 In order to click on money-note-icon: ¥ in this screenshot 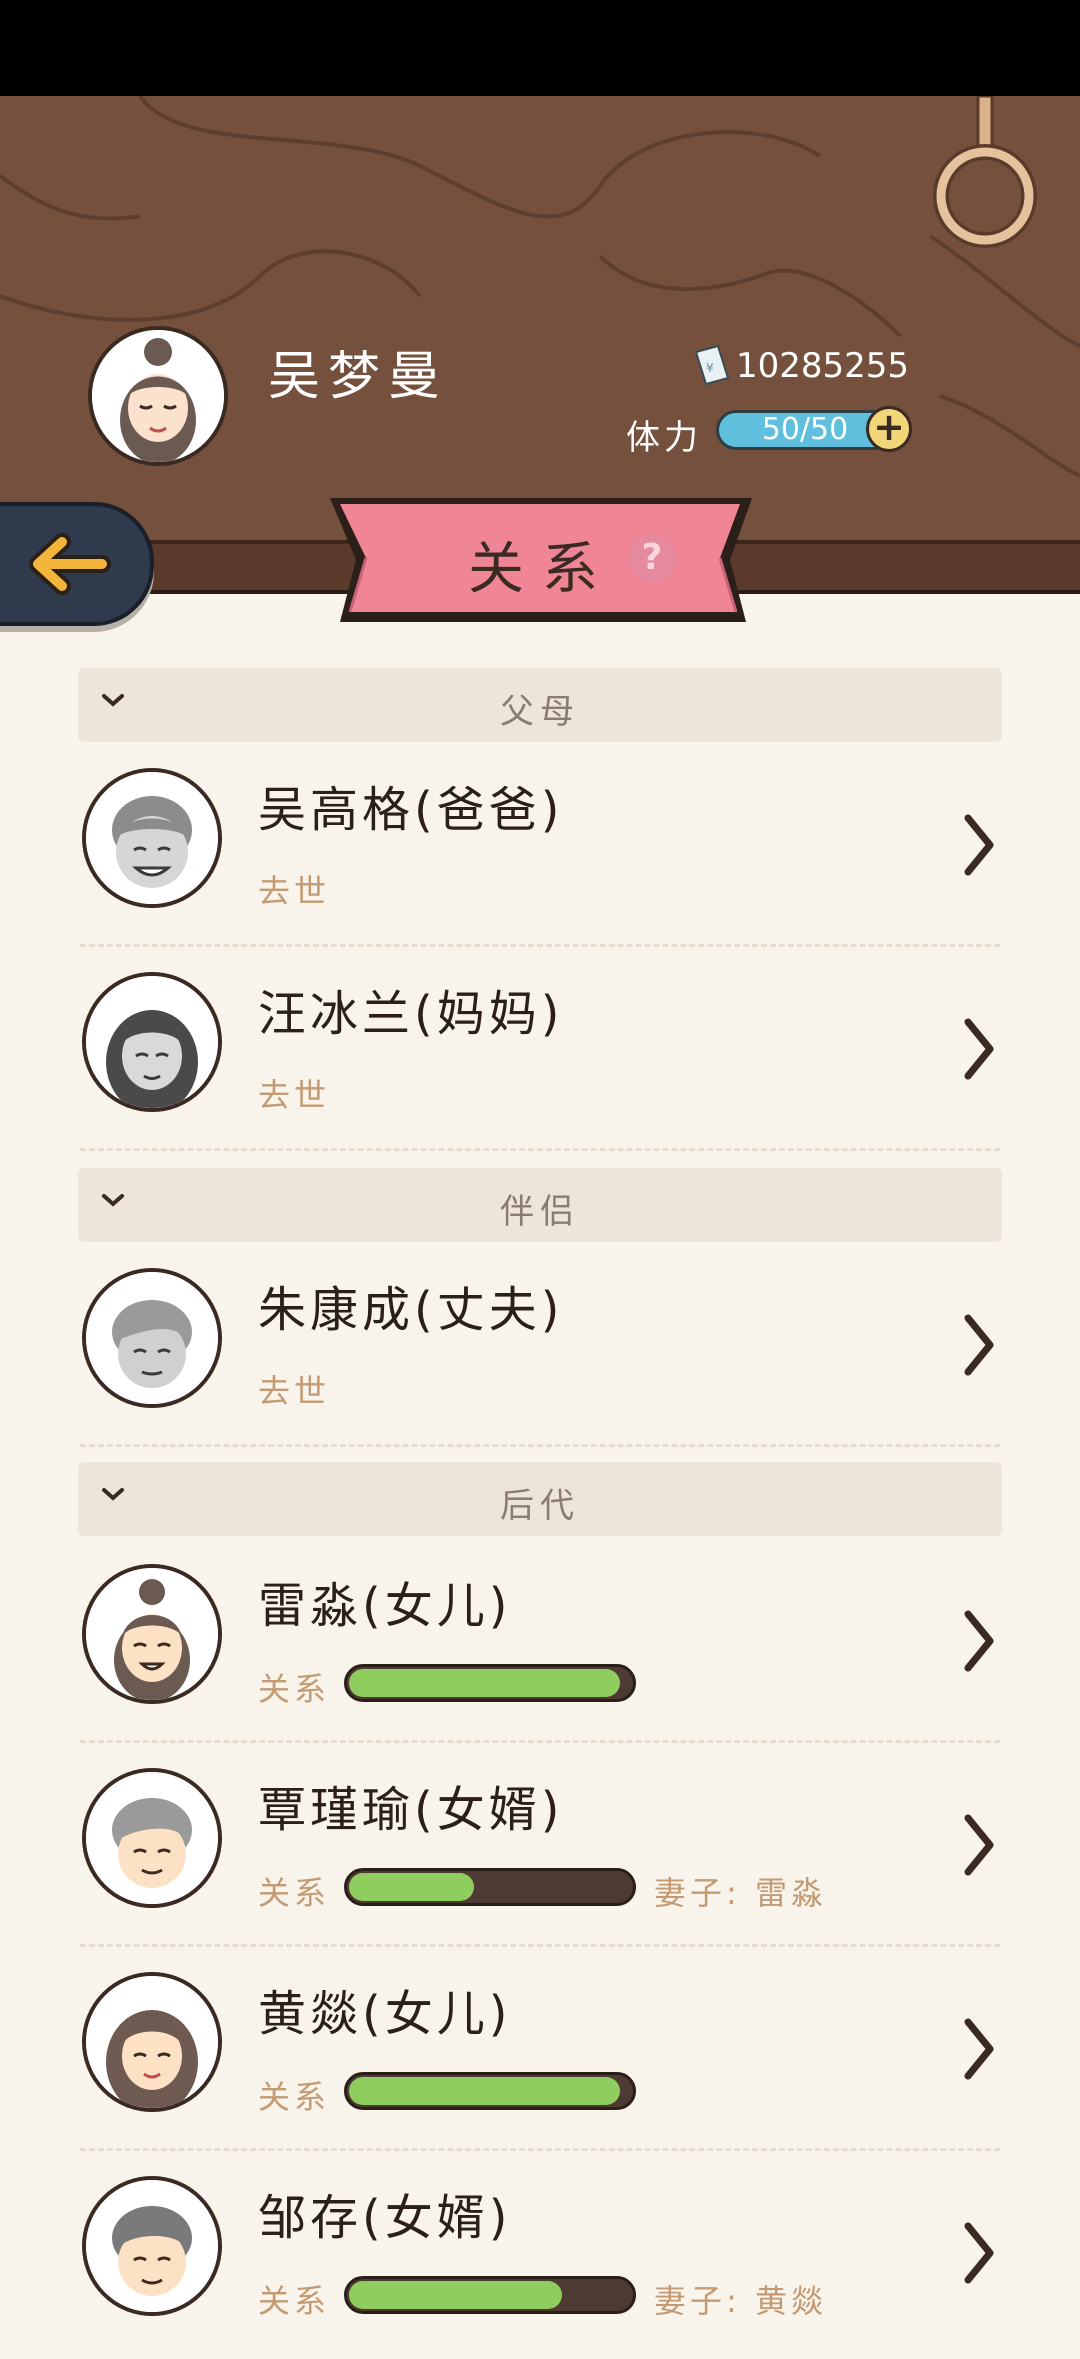, I will do `click(712, 365)`.